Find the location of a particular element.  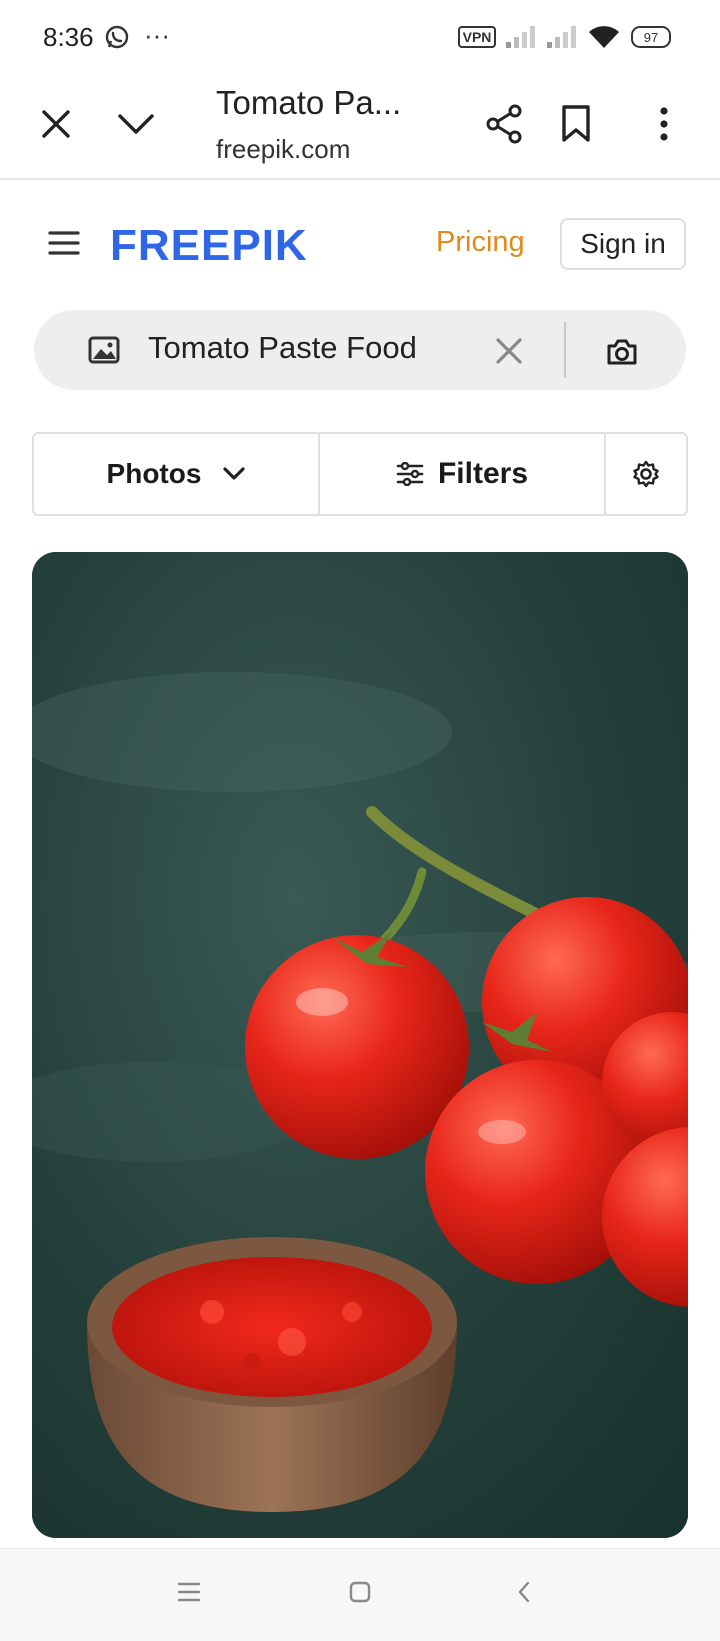

whatsapp-icon is located at coordinates (117, 37).